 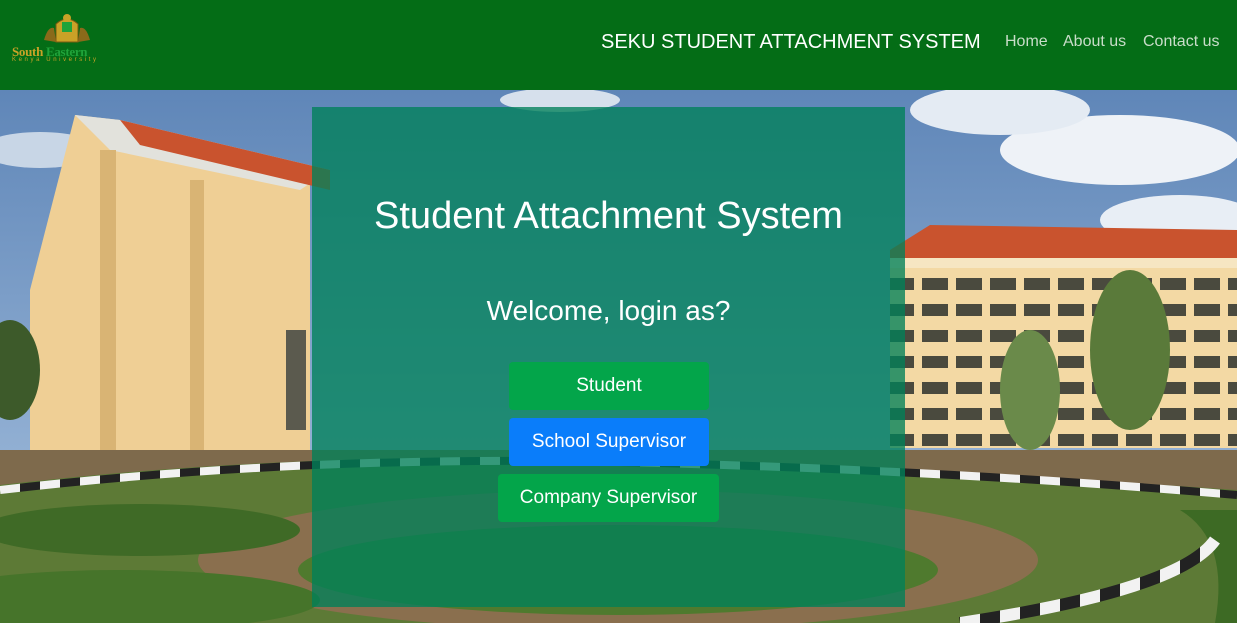 What do you see at coordinates (608, 498) in the screenshot?
I see `company-supervisor-login-button: Company Supervisor` at bounding box center [608, 498].